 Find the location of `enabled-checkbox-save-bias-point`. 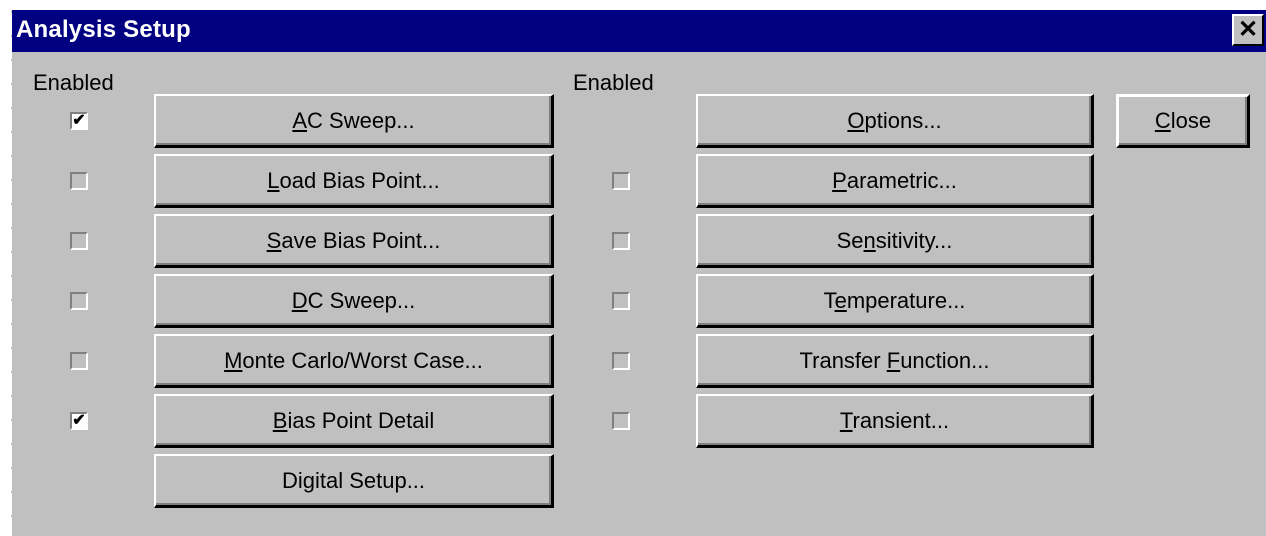

enabled-checkbox-save-bias-point is located at coordinates (79, 241).